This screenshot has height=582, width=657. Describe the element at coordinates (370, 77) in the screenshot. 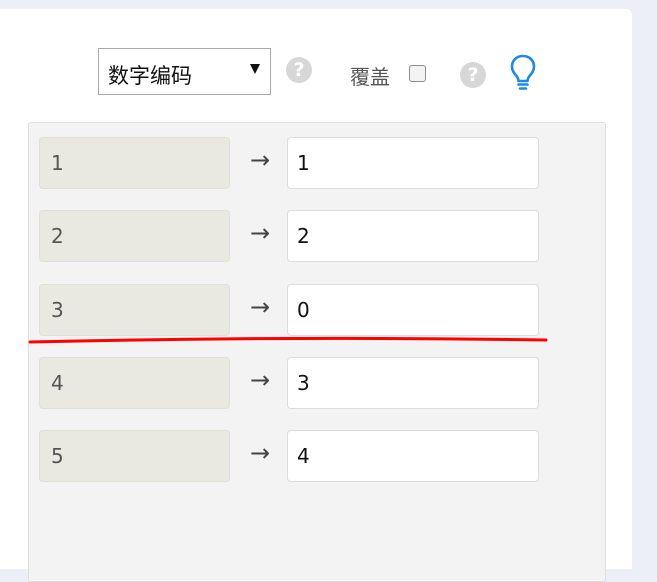

I see `override-label: 覆盖` at that location.